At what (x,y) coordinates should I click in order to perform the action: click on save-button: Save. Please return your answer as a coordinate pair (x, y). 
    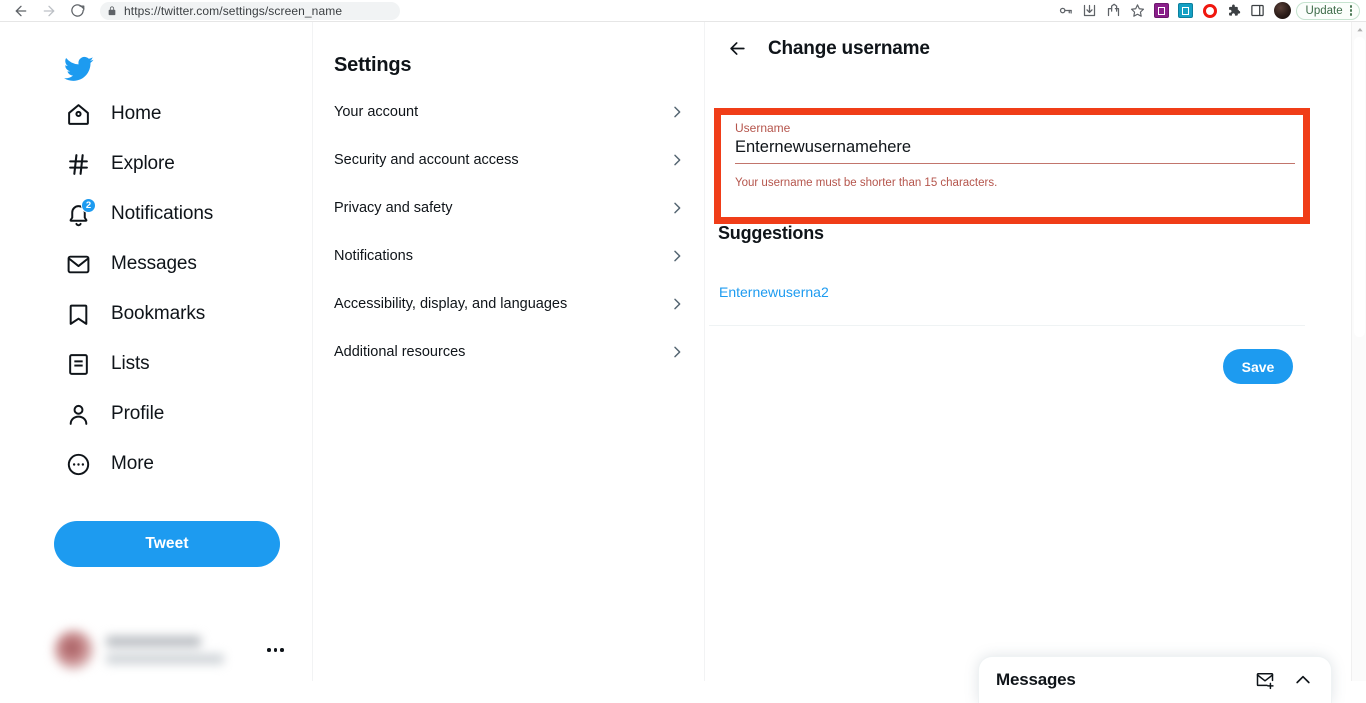
    Looking at the image, I should click on (1258, 366).